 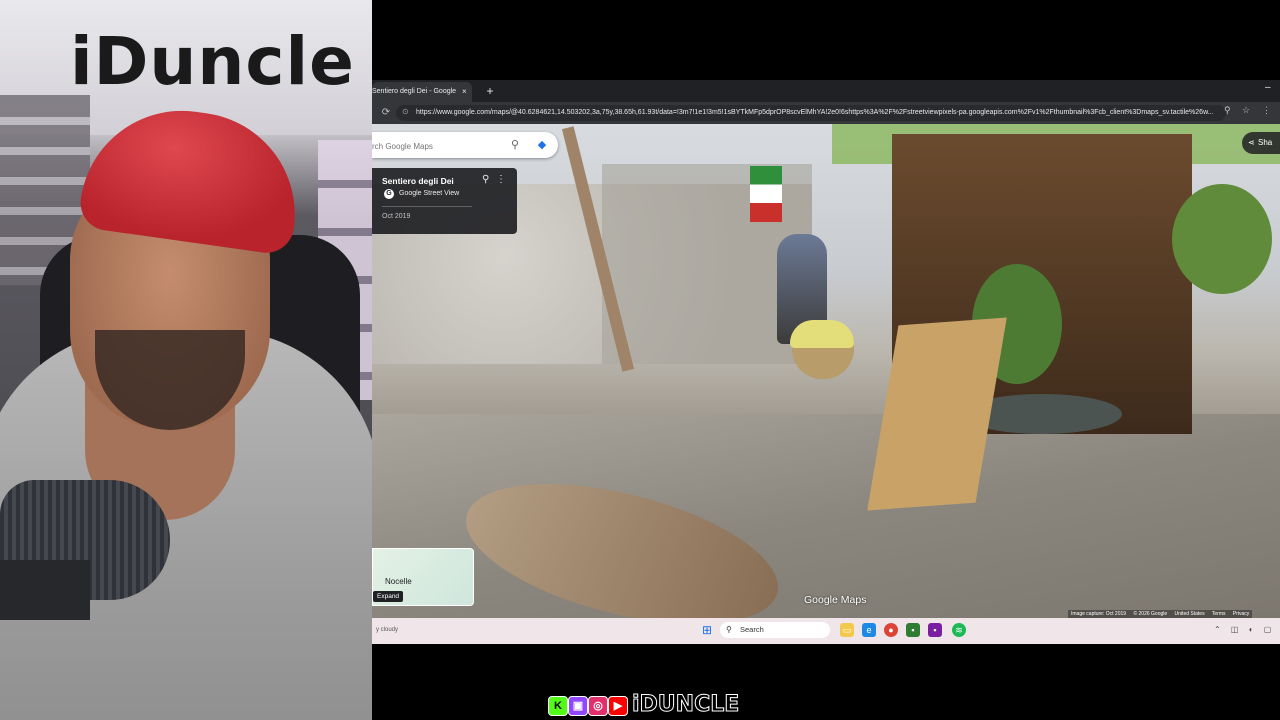 I want to click on kick-icon: K, so click(x=558, y=706).